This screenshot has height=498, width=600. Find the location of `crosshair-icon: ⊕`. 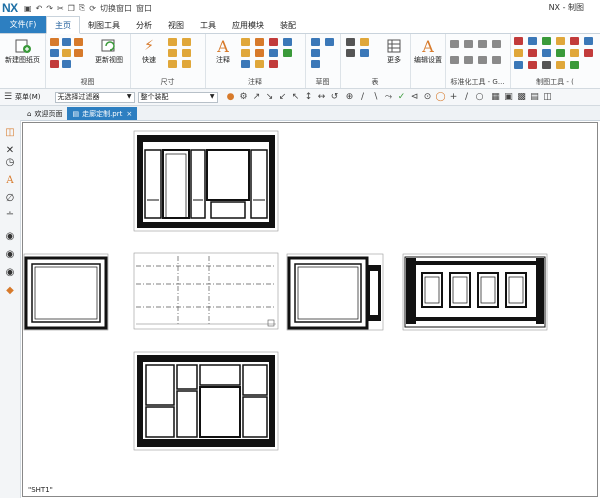

crosshair-icon: ⊕ is located at coordinates (350, 97).